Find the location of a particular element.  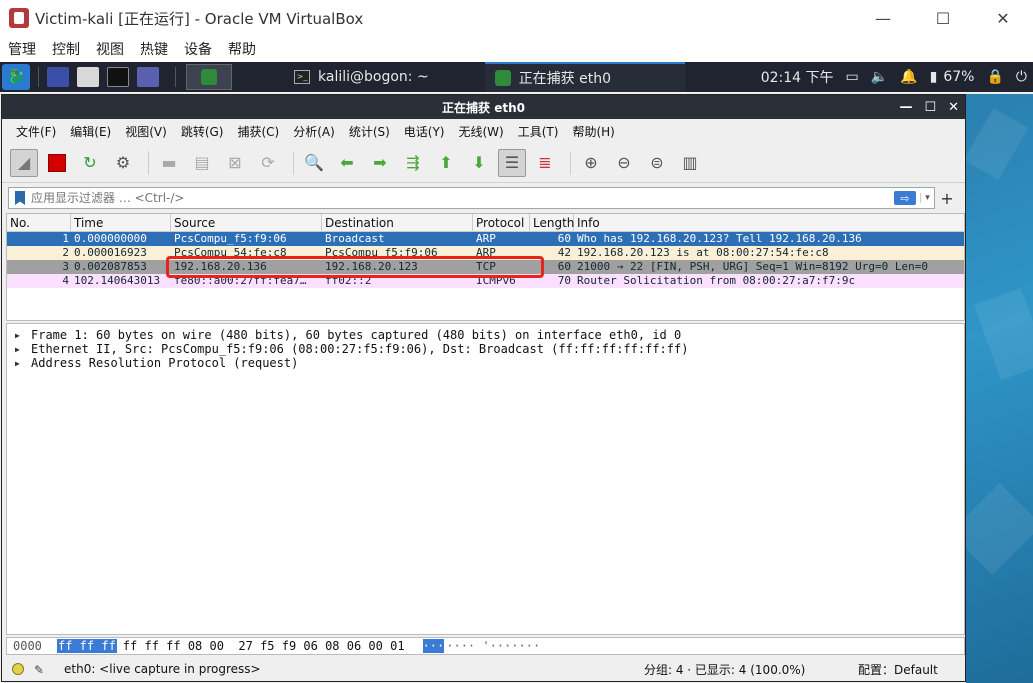

menu-view: 视图 is located at coordinates (110, 49).